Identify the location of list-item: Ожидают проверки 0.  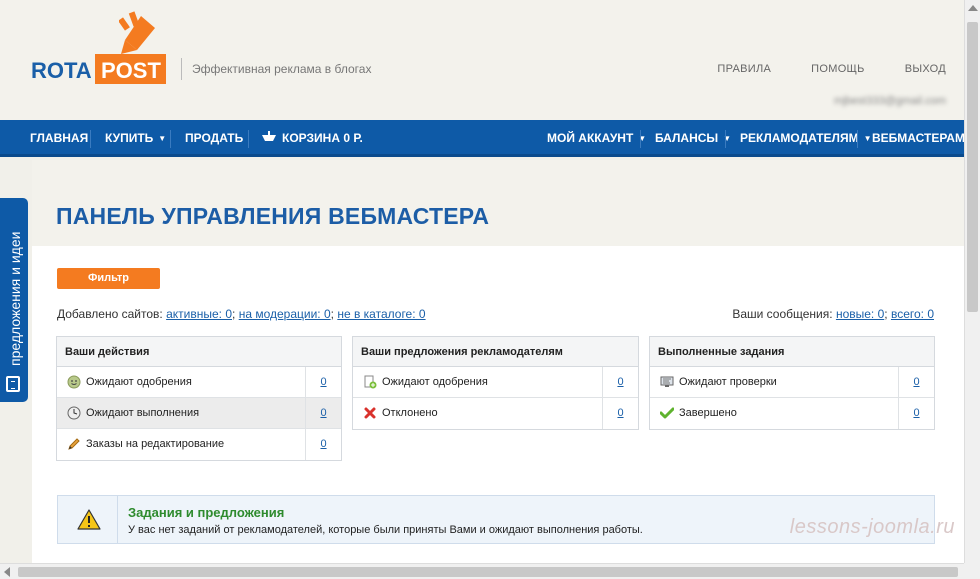
(792, 382).